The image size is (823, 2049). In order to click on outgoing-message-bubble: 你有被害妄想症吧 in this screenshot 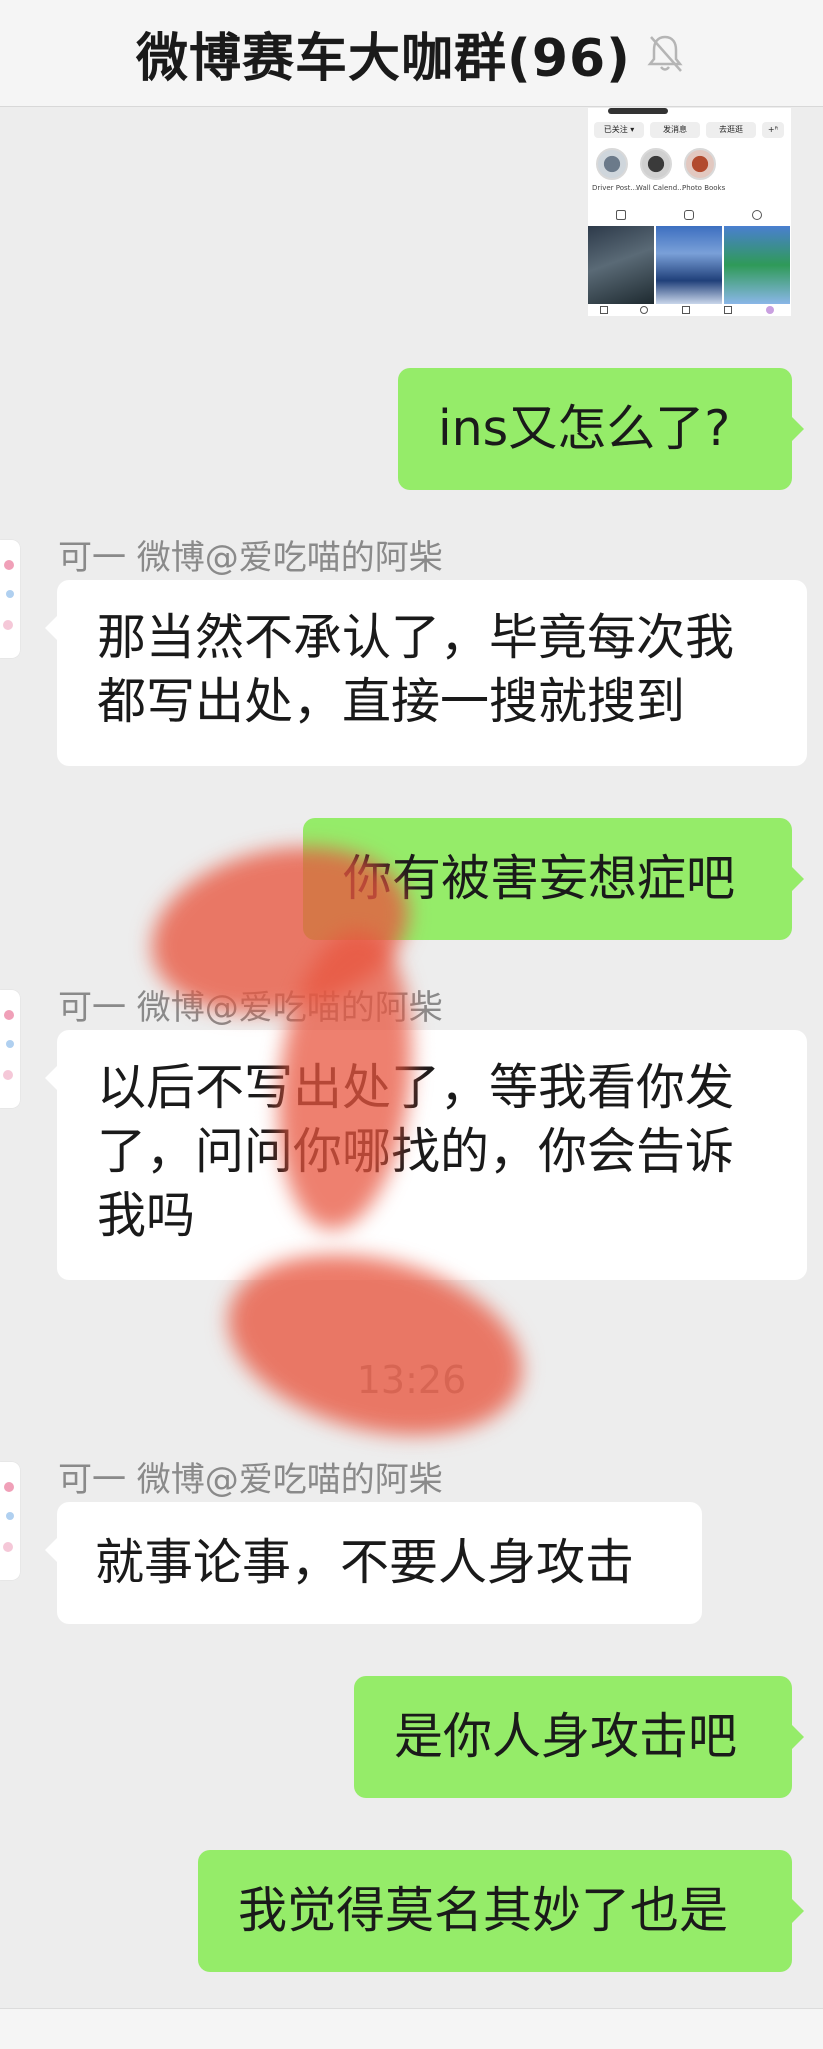, I will do `click(553, 879)`.